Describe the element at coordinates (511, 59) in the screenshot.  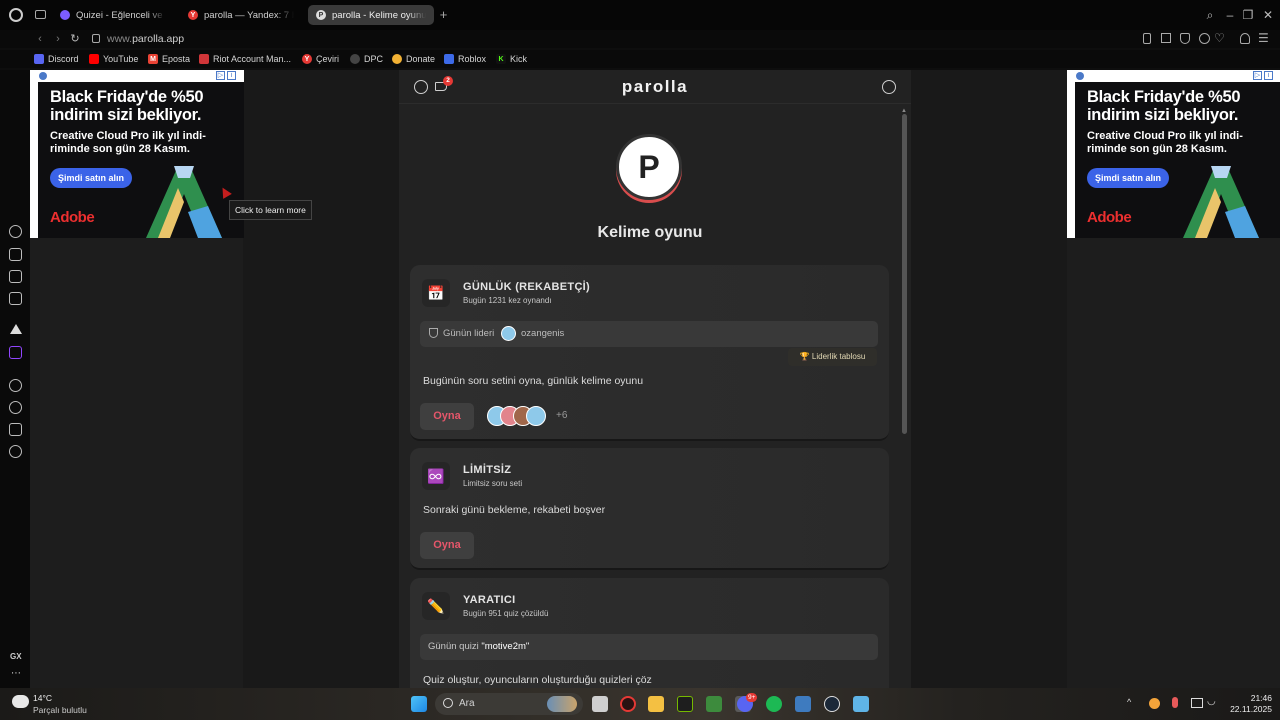
I see `bookmark-kick: K Kick` at that location.